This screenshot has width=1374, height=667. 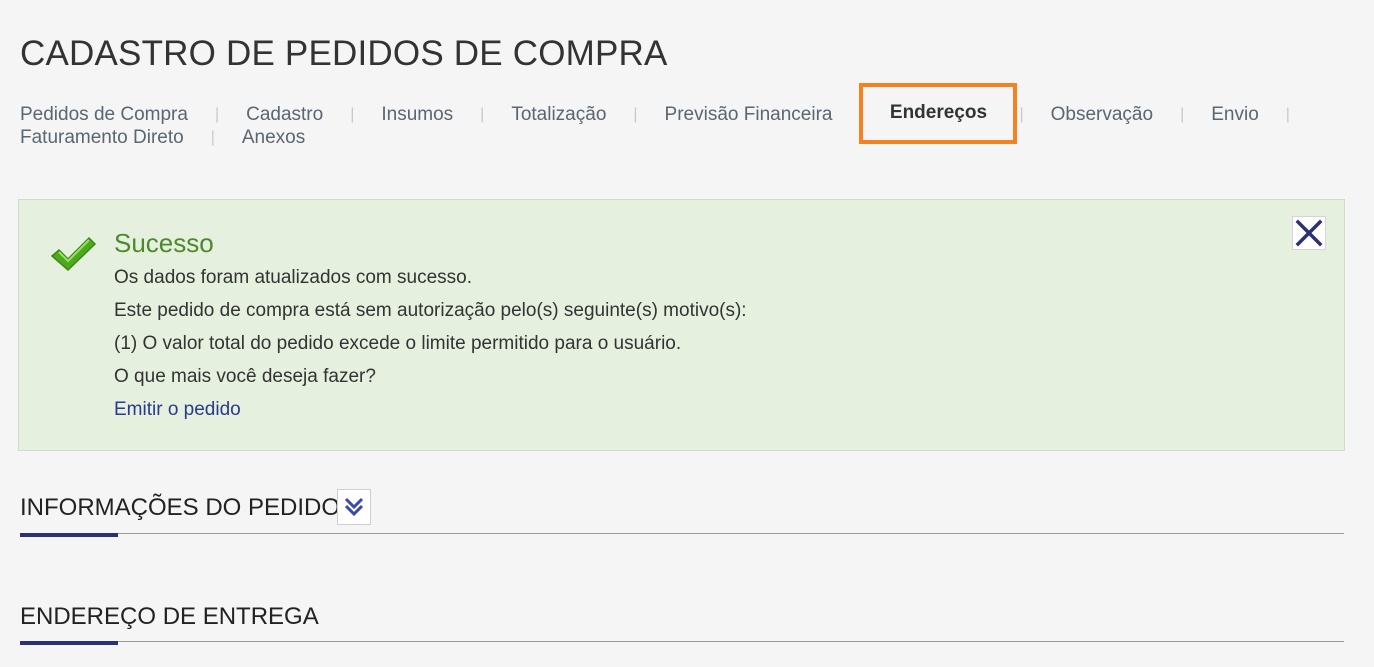 I want to click on active-tab-highlight: Endereços, so click(x=938, y=113).